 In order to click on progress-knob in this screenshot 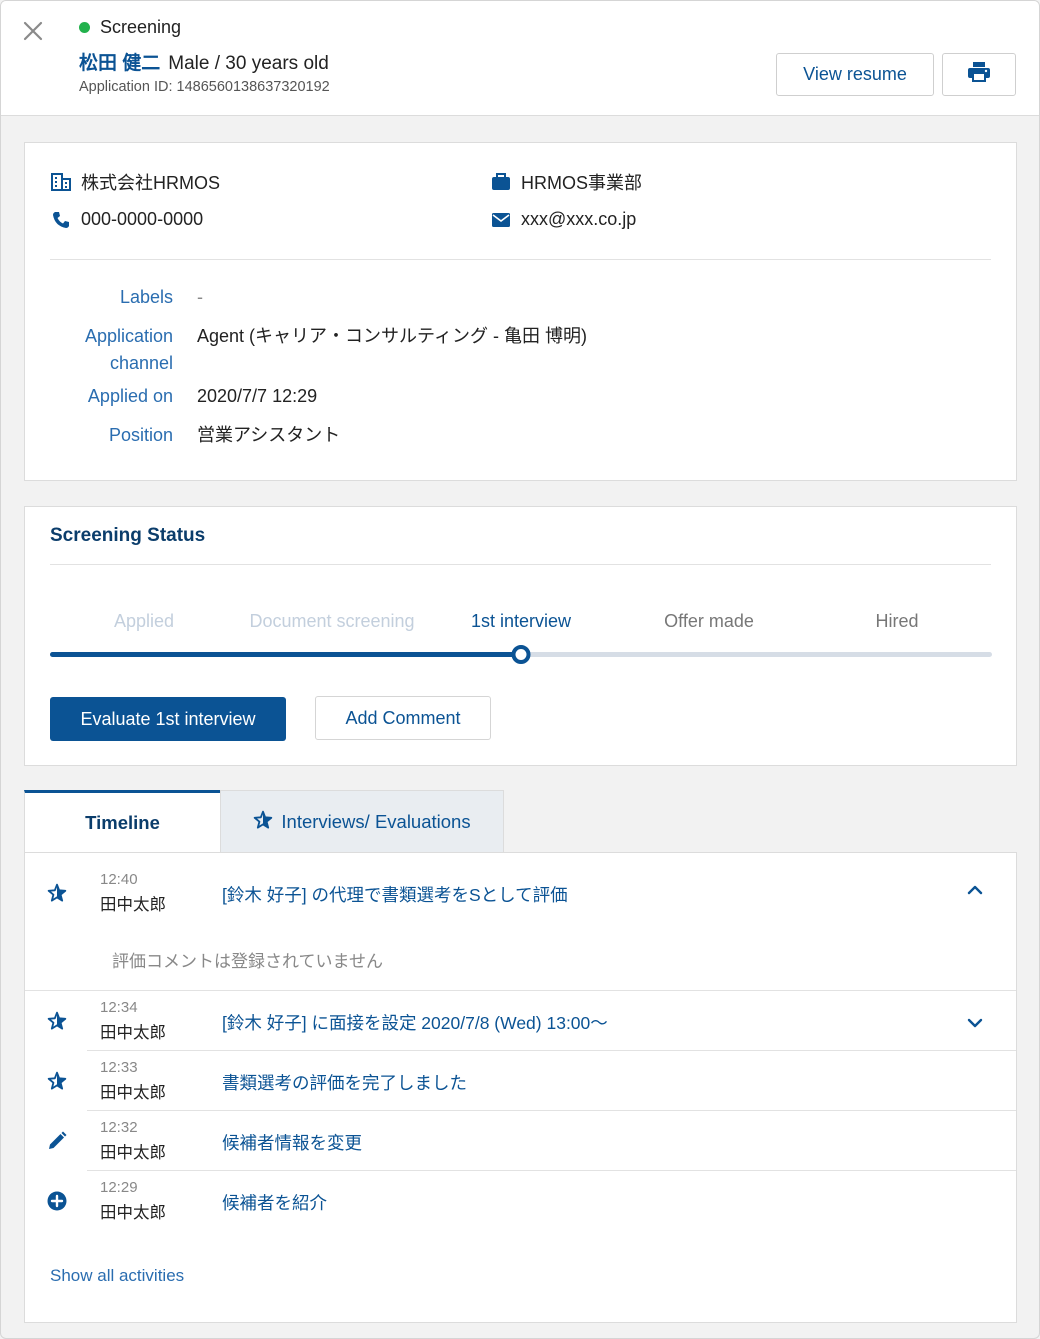, I will do `click(521, 654)`.